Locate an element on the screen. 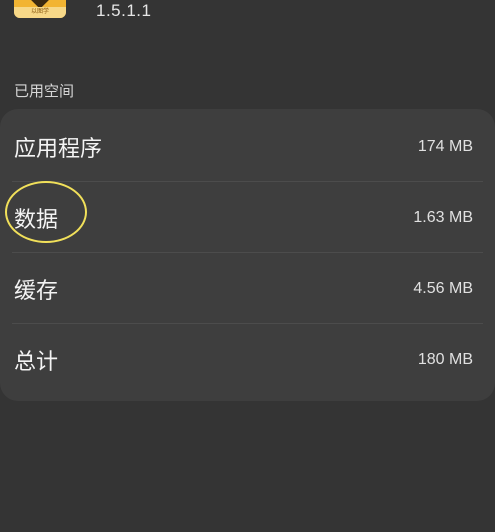  storage-row-label: 缓存 is located at coordinates (36, 291).